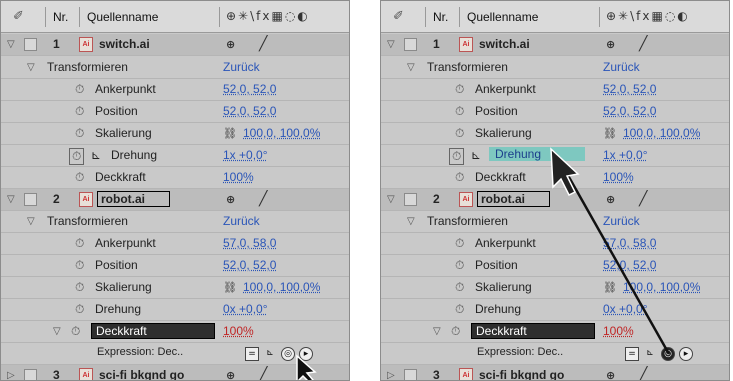 The height and width of the screenshot is (381, 733). I want to click on layer-name: sci-fi bkgnd go, so click(141, 374).